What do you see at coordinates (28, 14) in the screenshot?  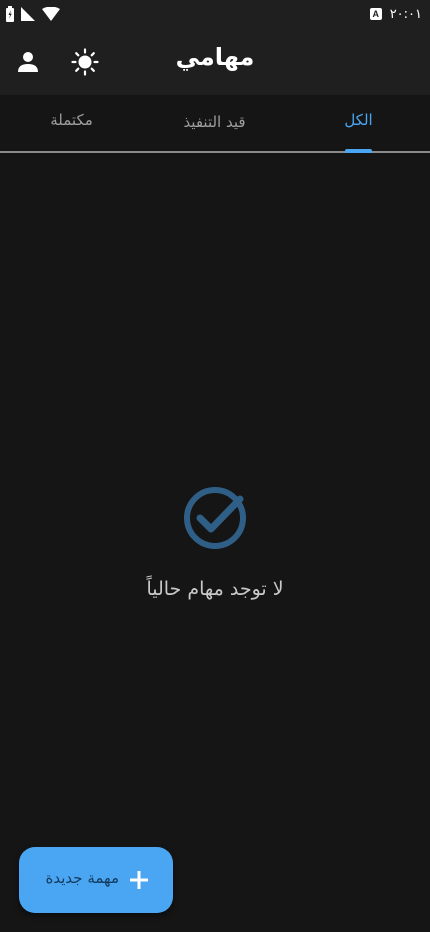 I see `signal-icon` at bounding box center [28, 14].